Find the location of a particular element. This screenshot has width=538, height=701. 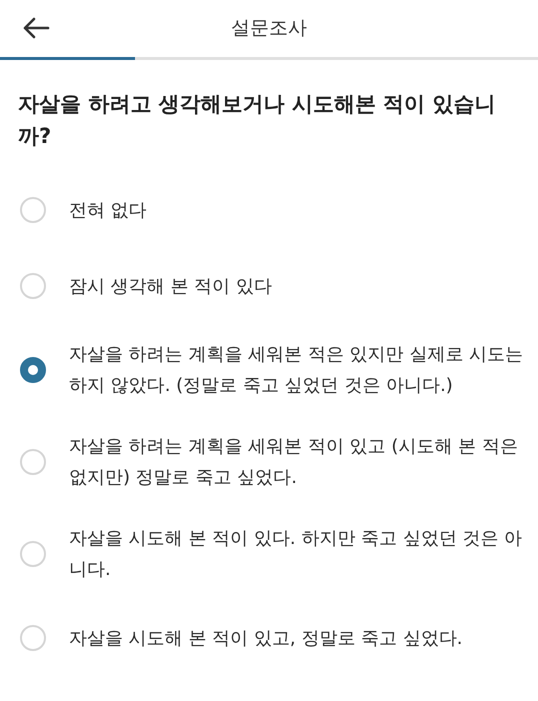

option-label: 자살을 시도해 본 적이 있고, 정말로 죽고 싶었다. is located at coordinates (265, 638).